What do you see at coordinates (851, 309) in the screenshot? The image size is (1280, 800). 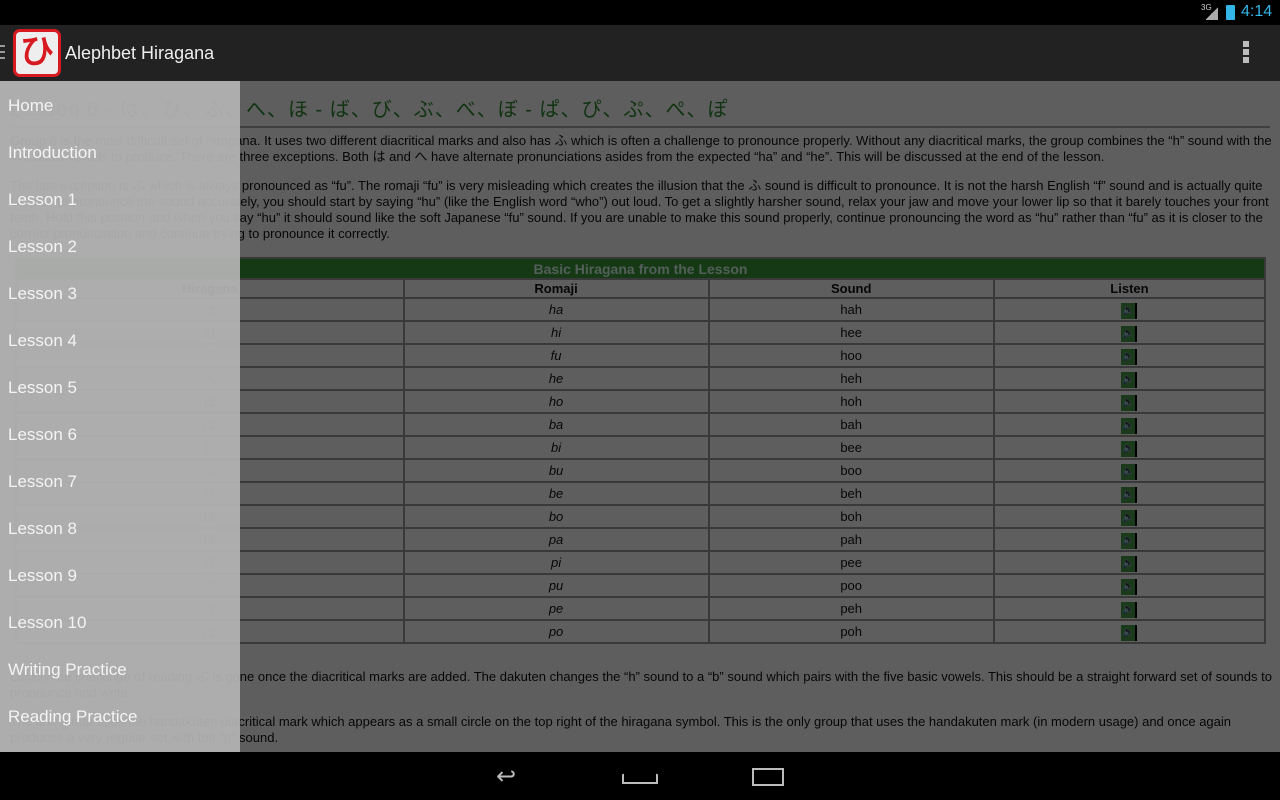 I see `sound-cell: hah` at bounding box center [851, 309].